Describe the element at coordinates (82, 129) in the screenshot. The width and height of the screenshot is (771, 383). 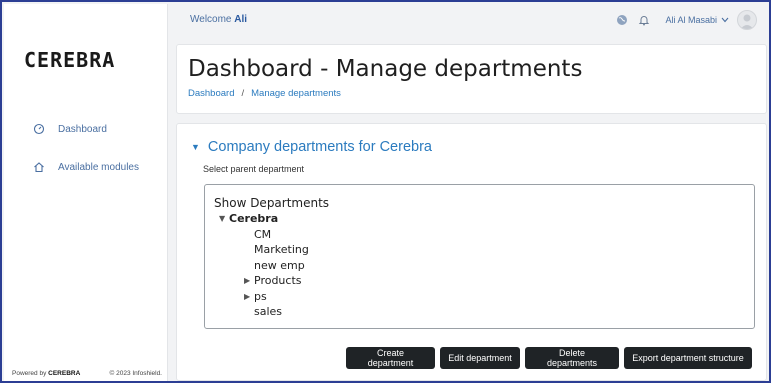
I see `sidebar-item-label: Dashboard` at that location.